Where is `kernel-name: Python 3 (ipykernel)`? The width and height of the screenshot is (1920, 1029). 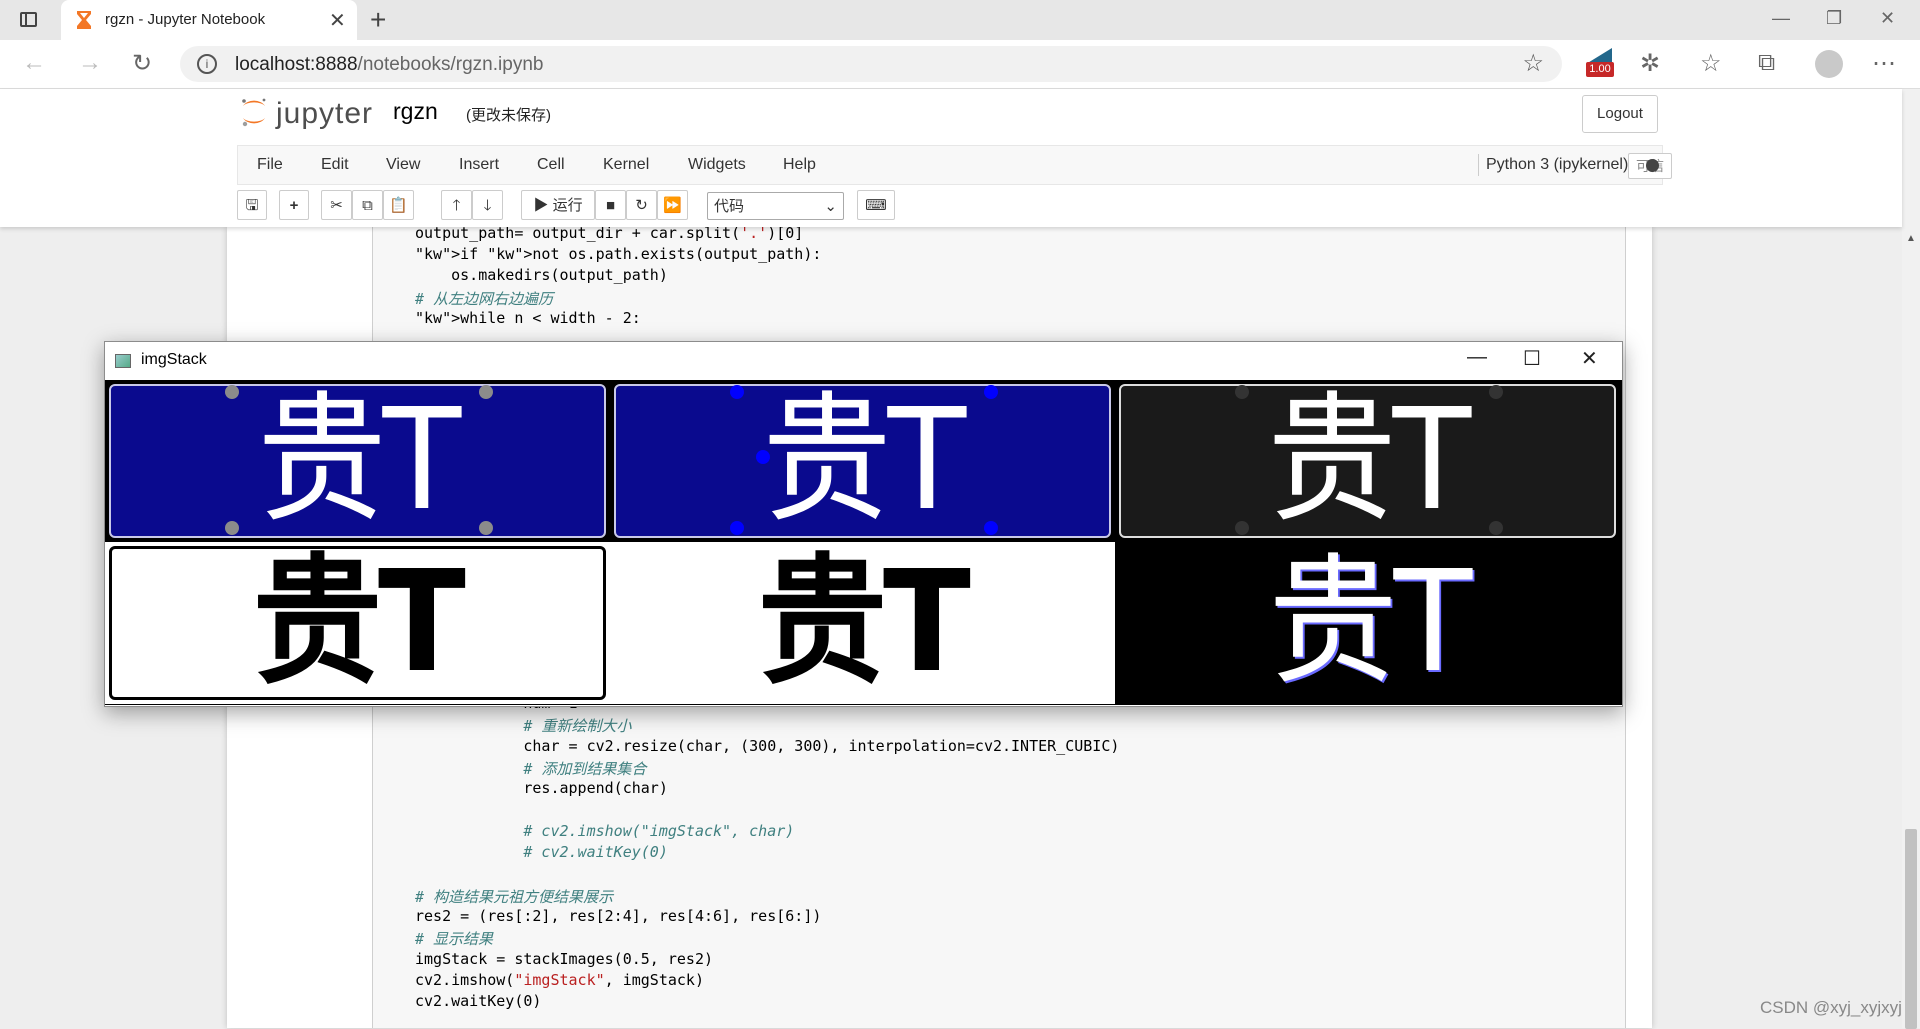
kernel-name: Python 3 (ipykernel) is located at coordinates (1557, 165).